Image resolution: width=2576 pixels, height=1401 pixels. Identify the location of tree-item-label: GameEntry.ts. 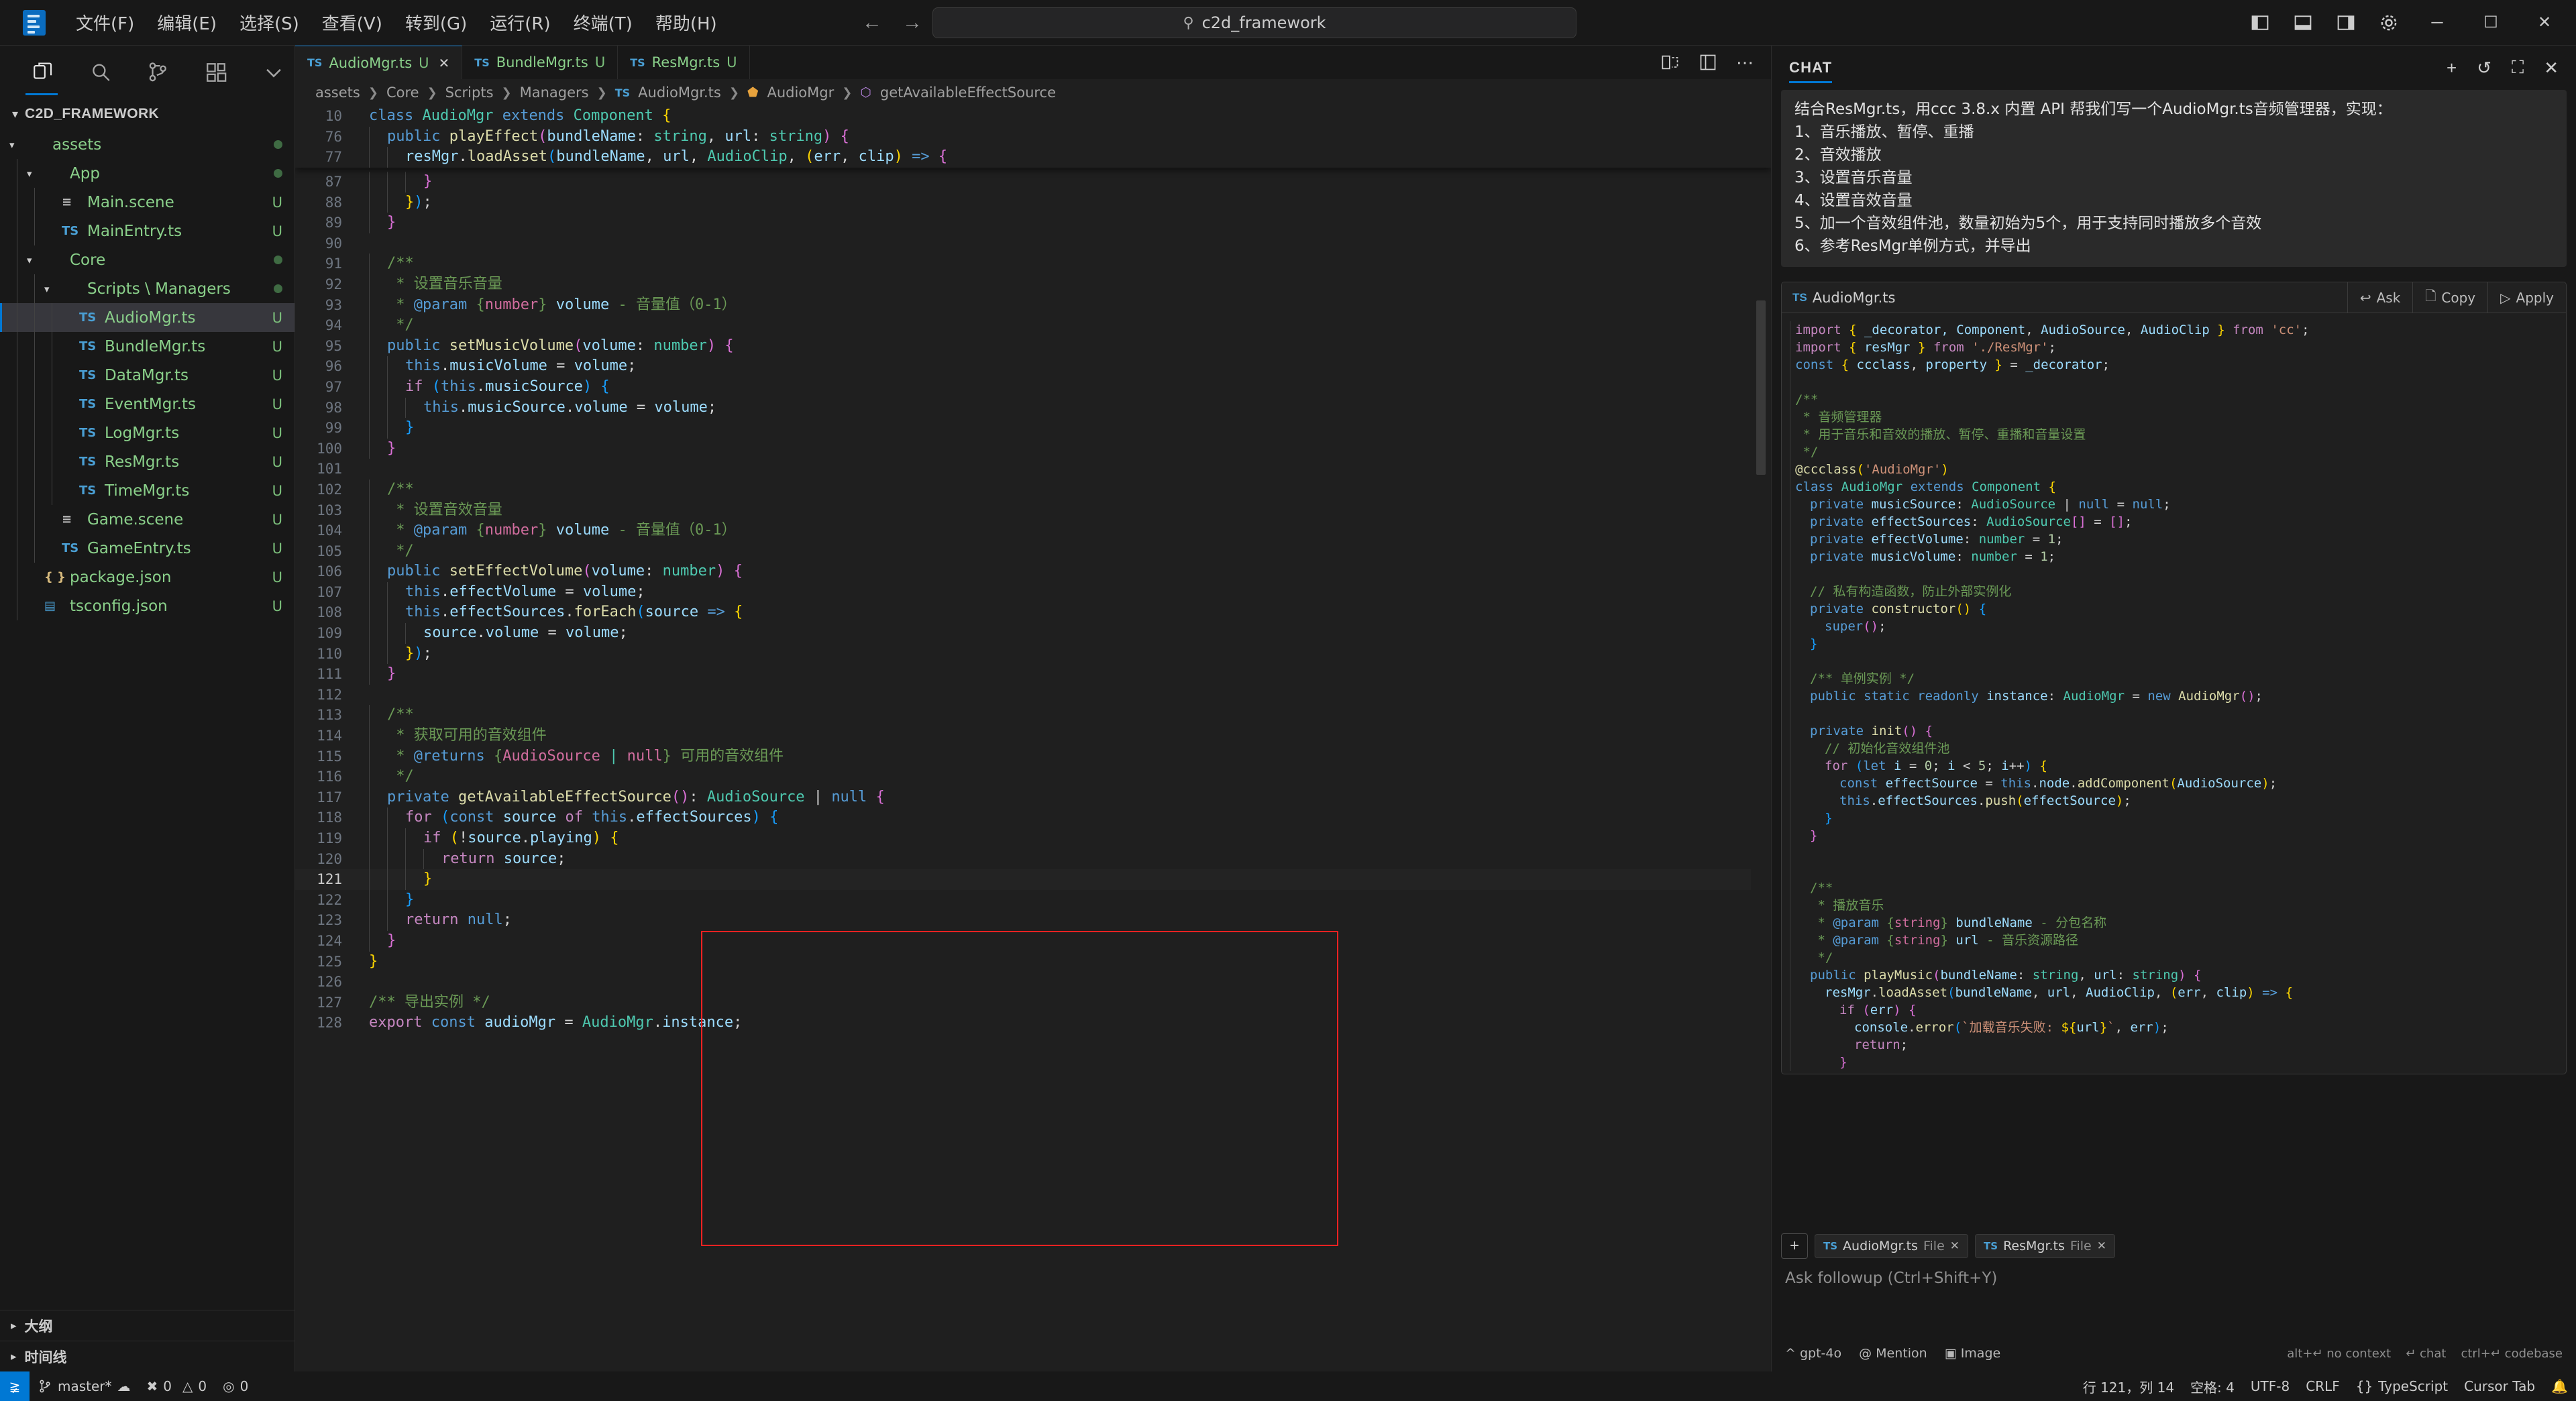
(139, 548).